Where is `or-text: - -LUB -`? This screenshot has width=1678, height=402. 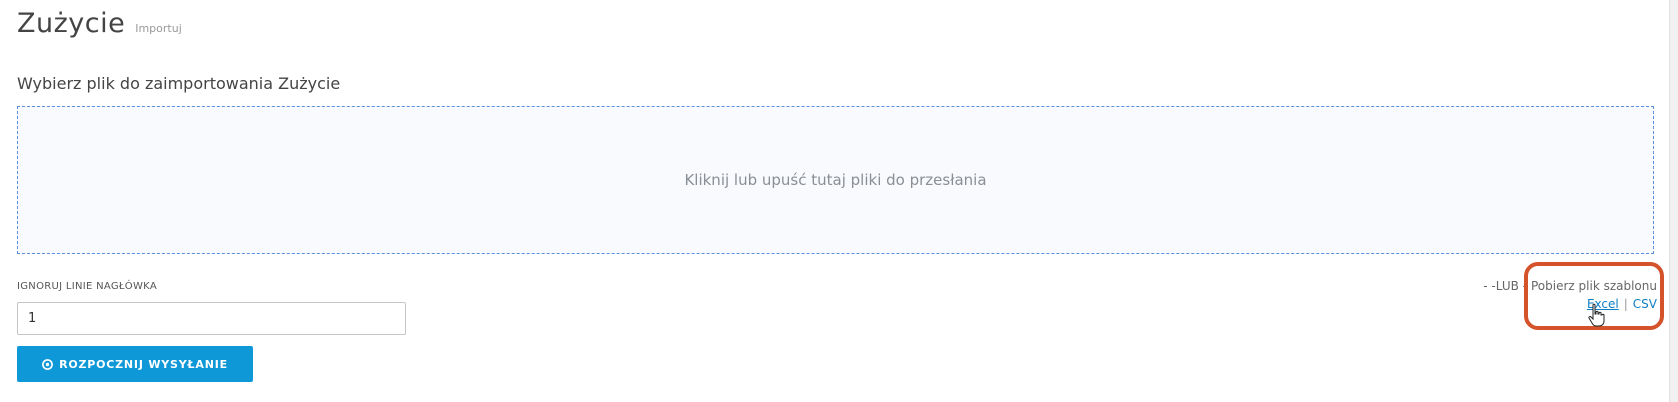
or-text: - -LUB - is located at coordinates (1505, 286).